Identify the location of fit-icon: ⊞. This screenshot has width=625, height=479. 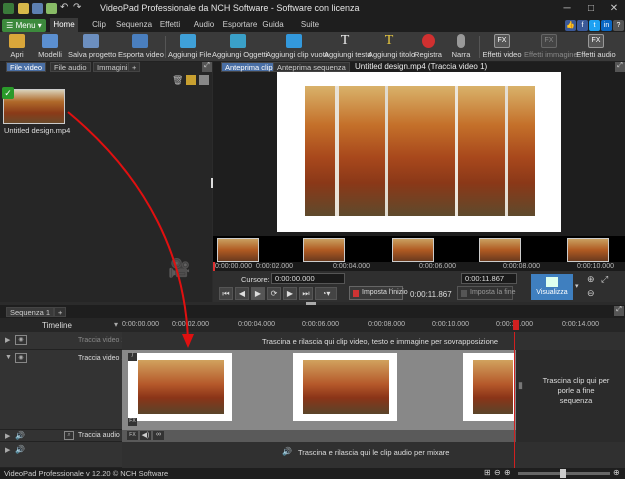
(487, 472).